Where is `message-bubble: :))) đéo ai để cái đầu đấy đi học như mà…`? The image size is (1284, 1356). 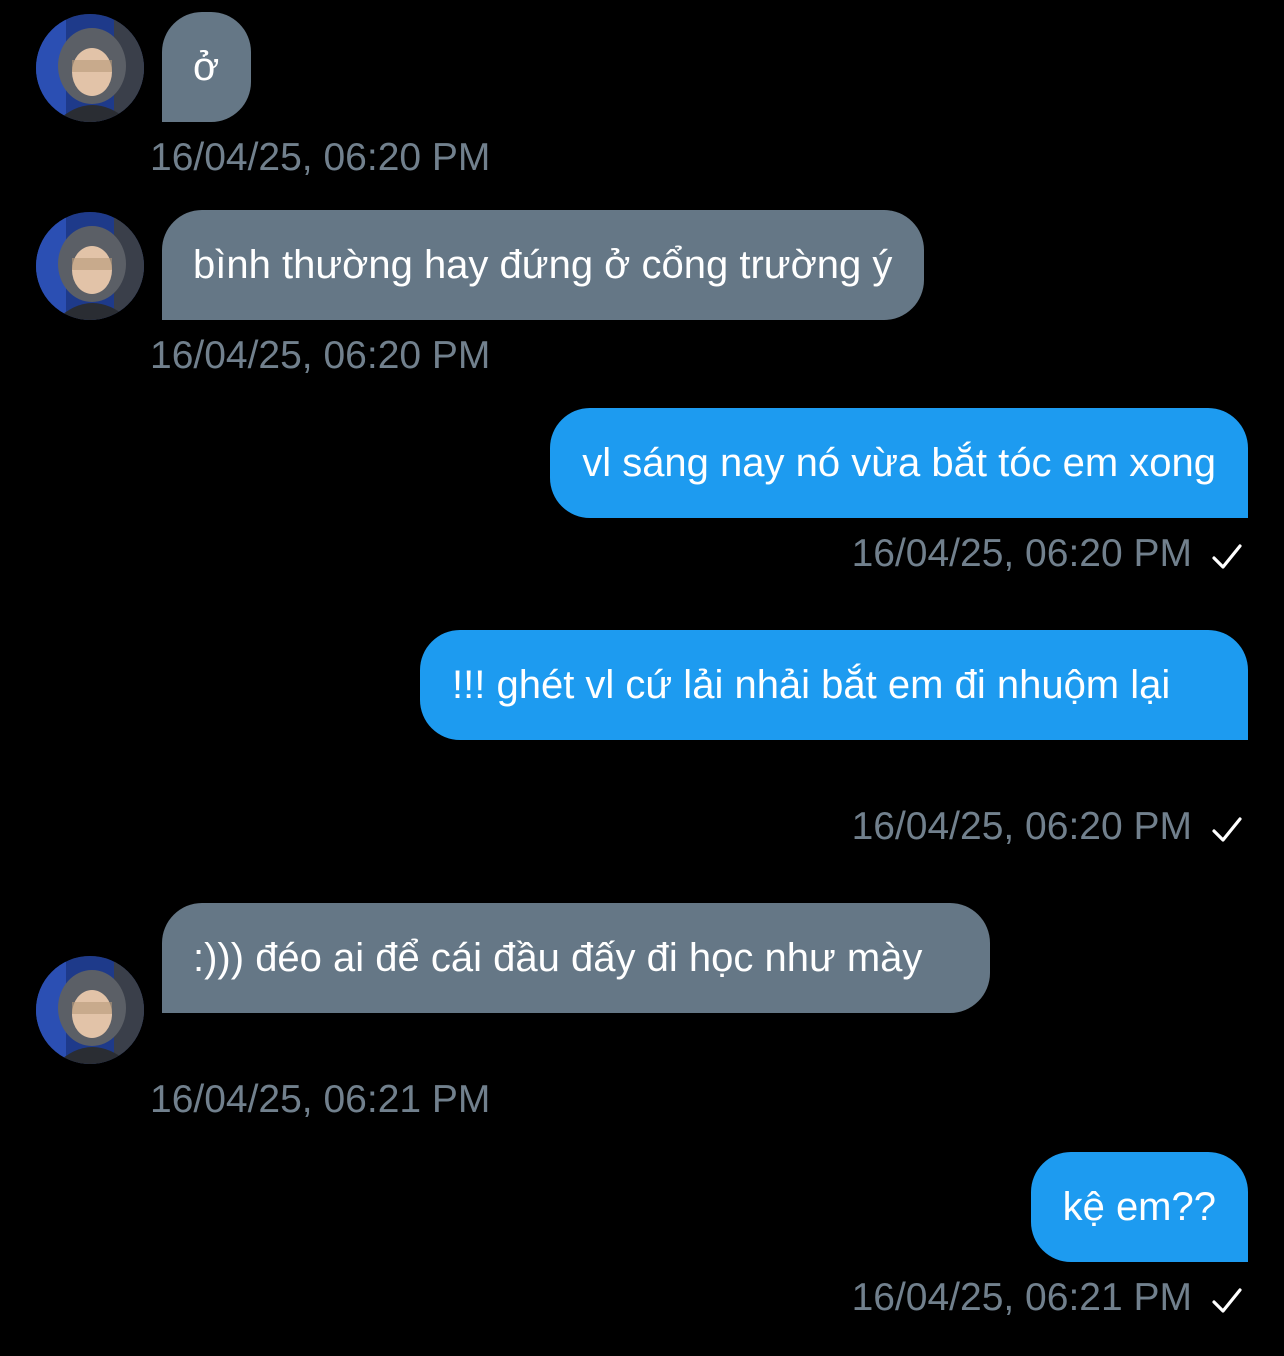 message-bubble: :))) đéo ai để cái đầu đấy đi học như mà… is located at coordinates (576, 958).